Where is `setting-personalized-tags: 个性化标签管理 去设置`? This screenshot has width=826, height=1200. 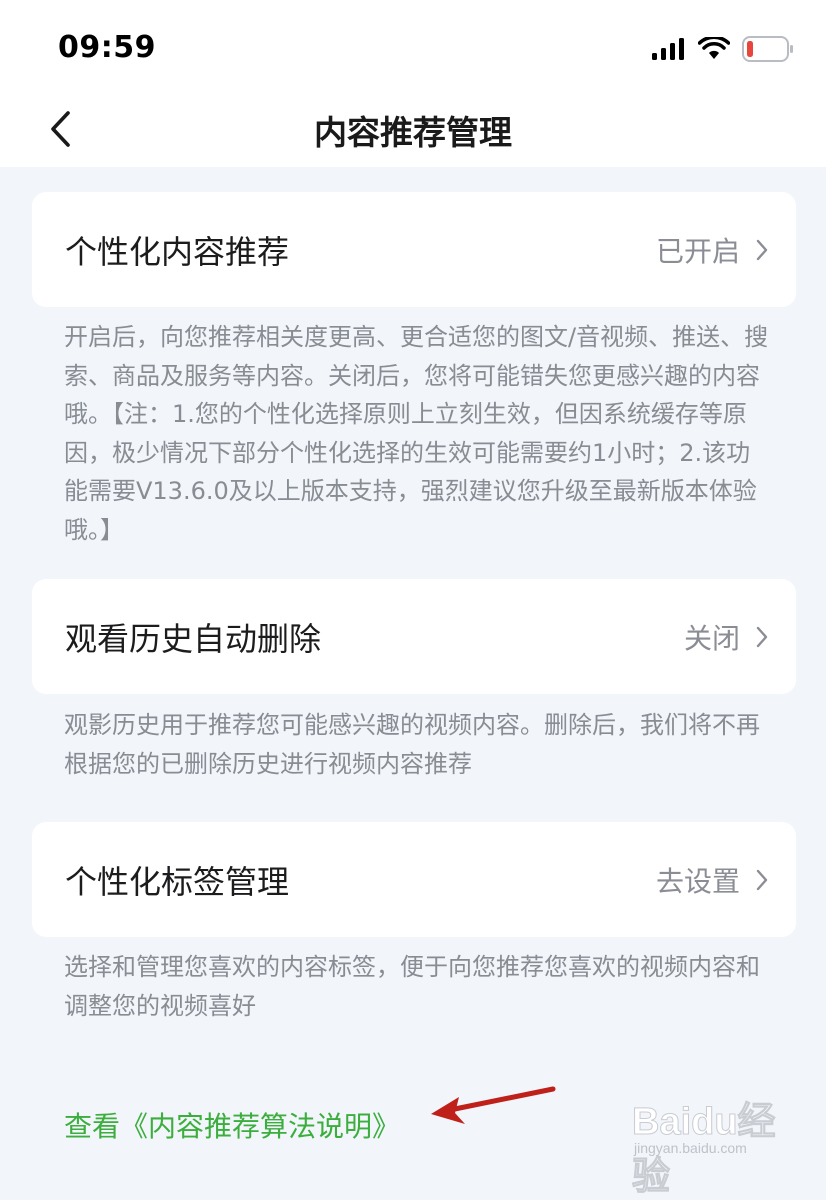 setting-personalized-tags: 个性化标签管理 去设置 is located at coordinates (414, 879).